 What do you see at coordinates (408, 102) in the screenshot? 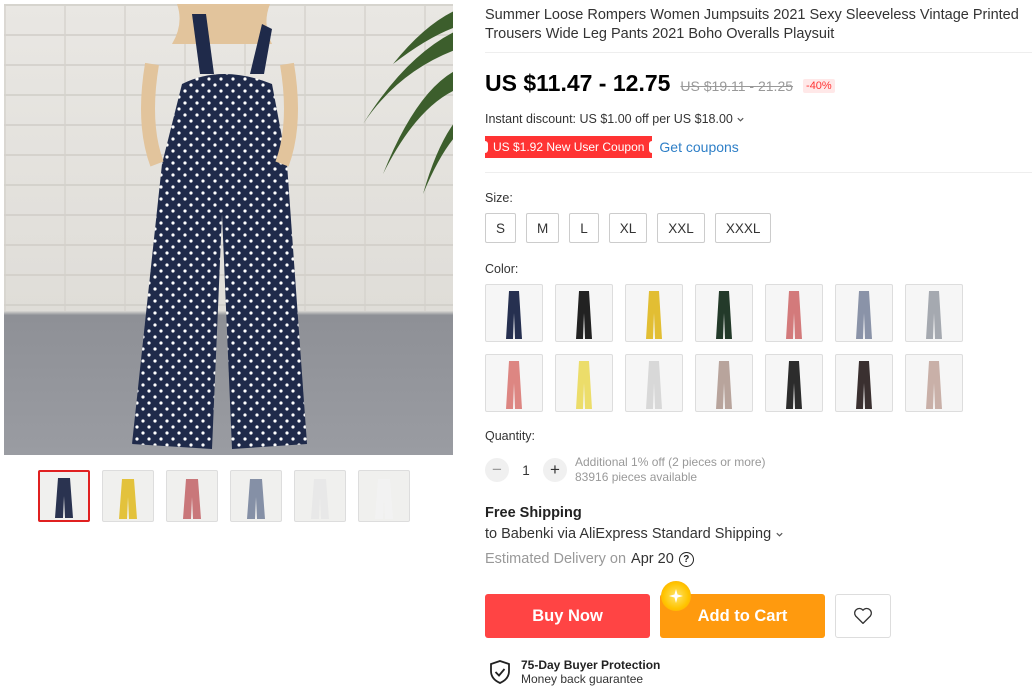
I see `palm-plant-decoration` at bounding box center [408, 102].